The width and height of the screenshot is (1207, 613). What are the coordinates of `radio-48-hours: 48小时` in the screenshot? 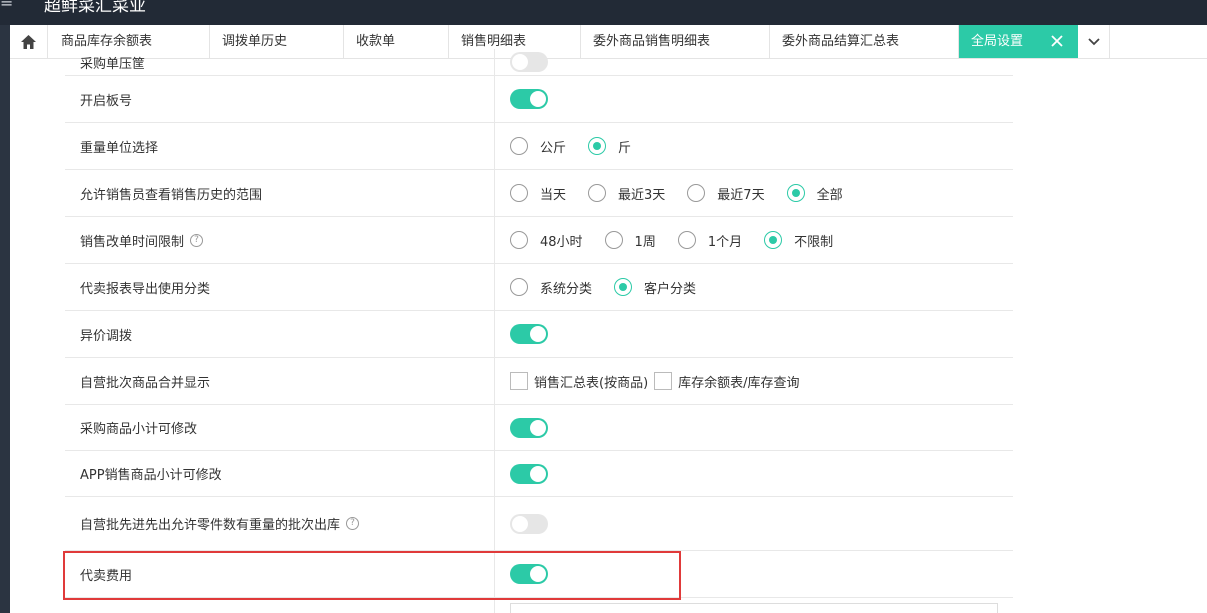 It's located at (546, 240).